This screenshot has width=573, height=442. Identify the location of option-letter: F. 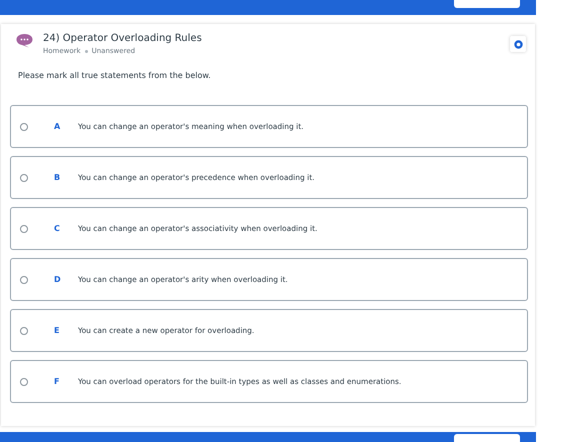
(57, 381).